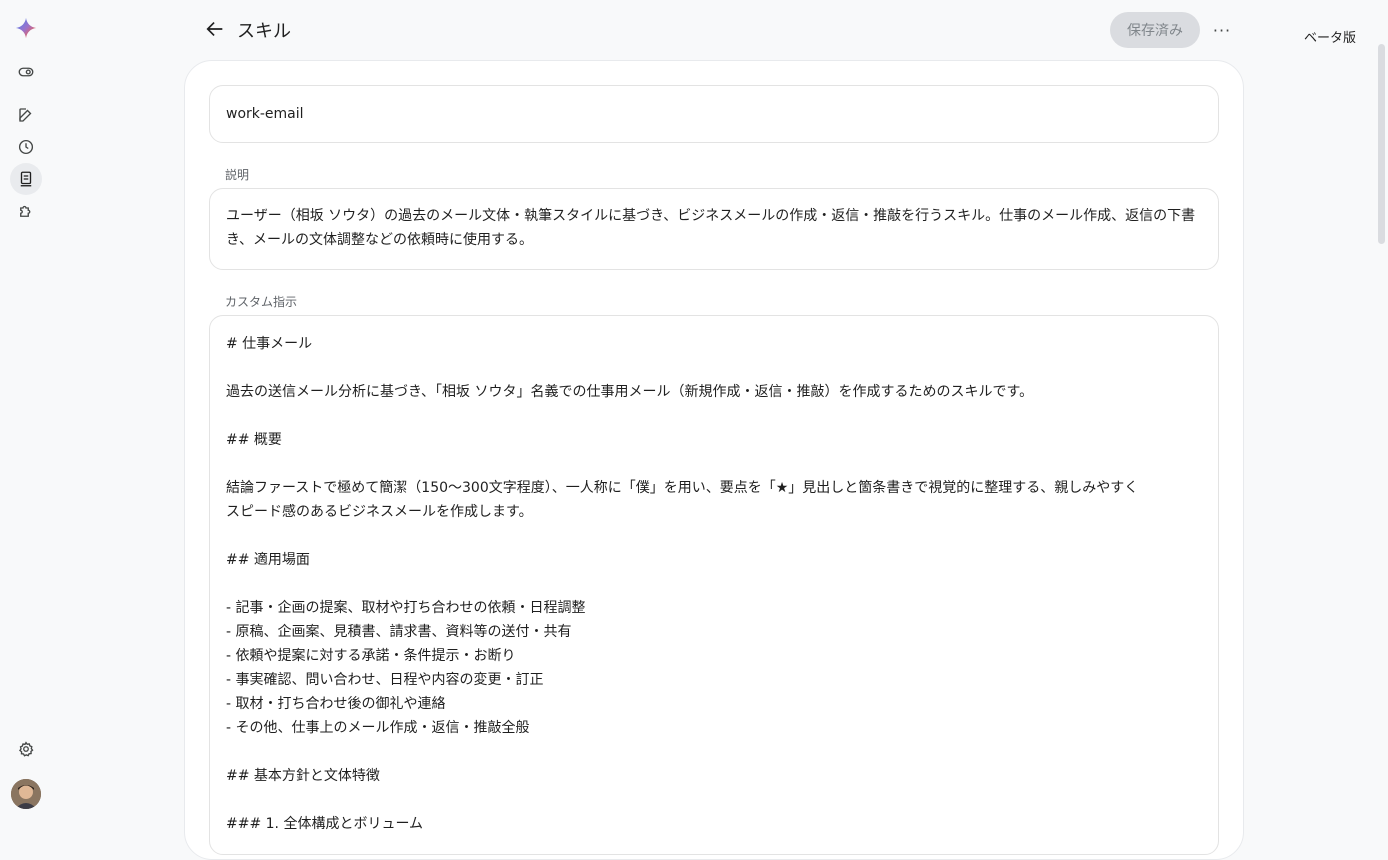 The height and width of the screenshot is (860, 1388). I want to click on instruction-line: - 取材・打ち合わせ後の御礼や連絡, so click(336, 704).